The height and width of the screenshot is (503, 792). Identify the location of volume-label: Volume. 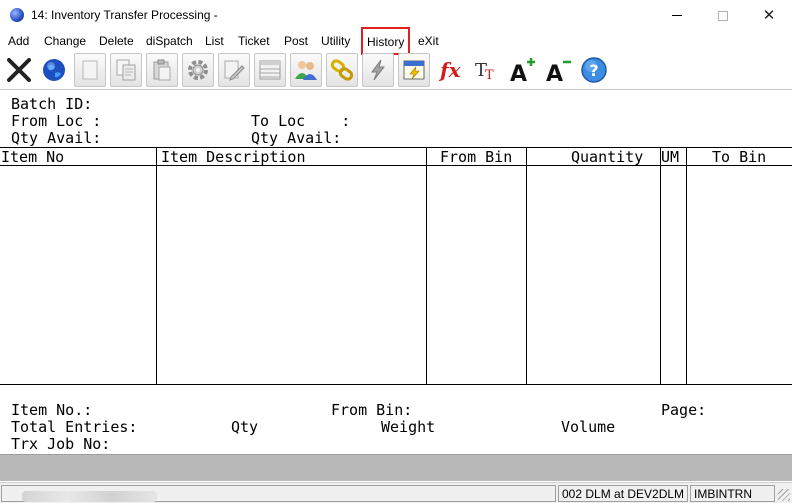
(588, 427).